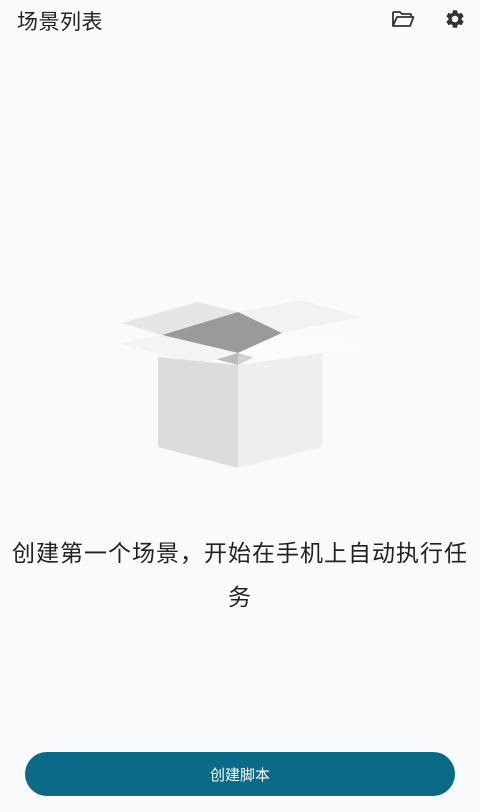  I want to click on open-folder-button, so click(403, 19).